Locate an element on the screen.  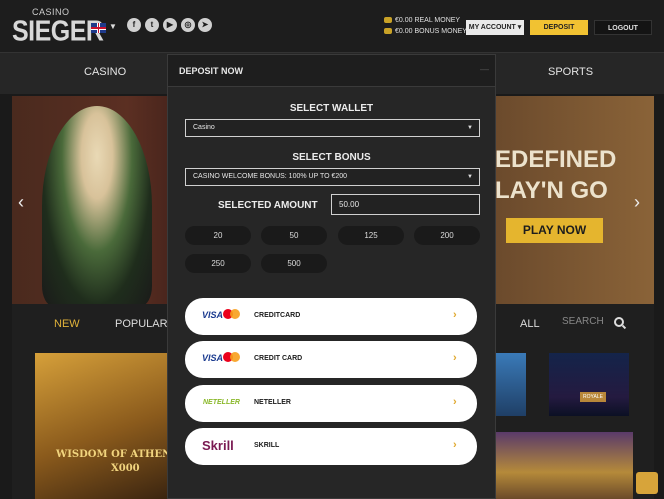
neteller-logo: NETELLER is located at coordinates (221, 402).